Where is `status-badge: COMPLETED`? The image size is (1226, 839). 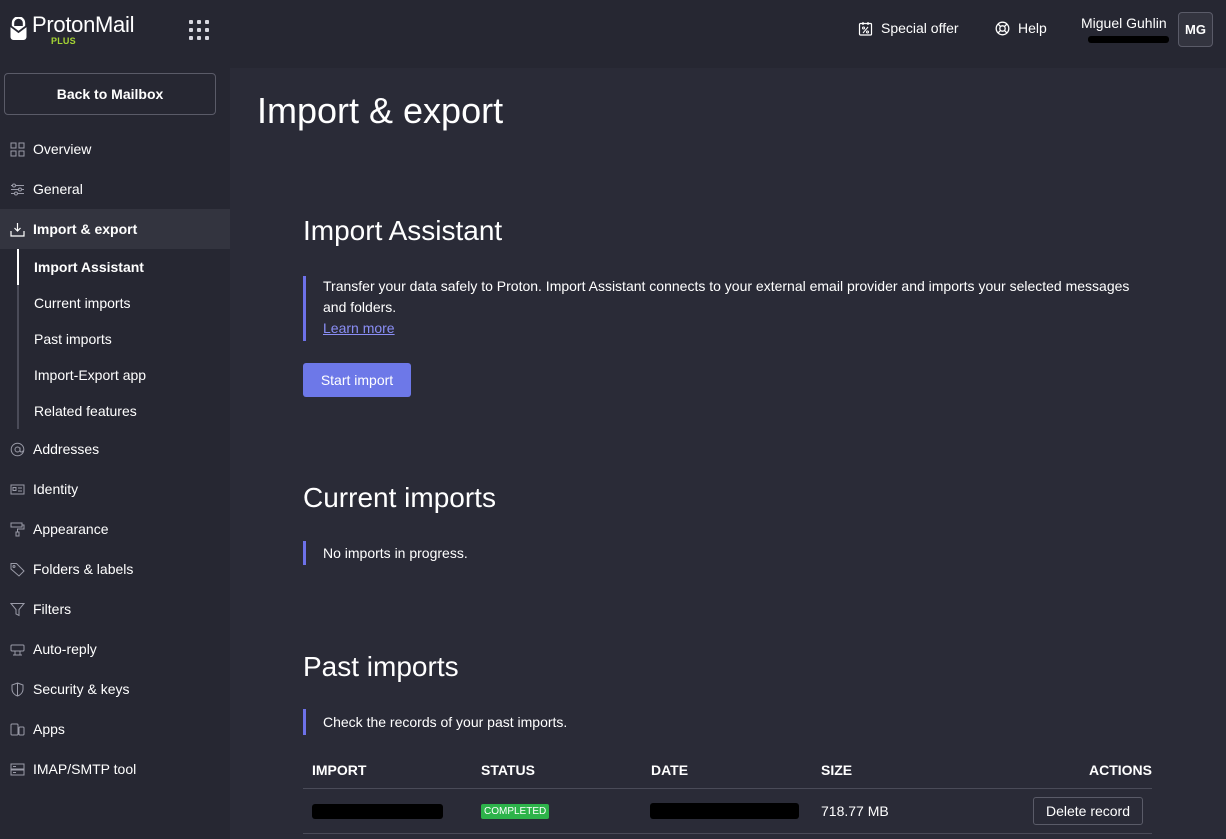 status-badge: COMPLETED is located at coordinates (515, 811).